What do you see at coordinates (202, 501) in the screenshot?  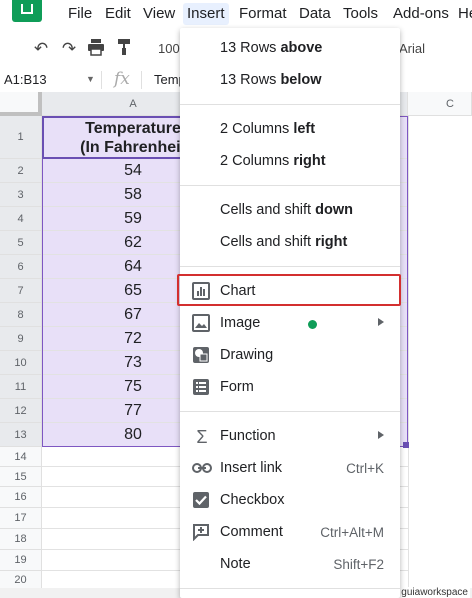 I see `checkbox-icon` at bounding box center [202, 501].